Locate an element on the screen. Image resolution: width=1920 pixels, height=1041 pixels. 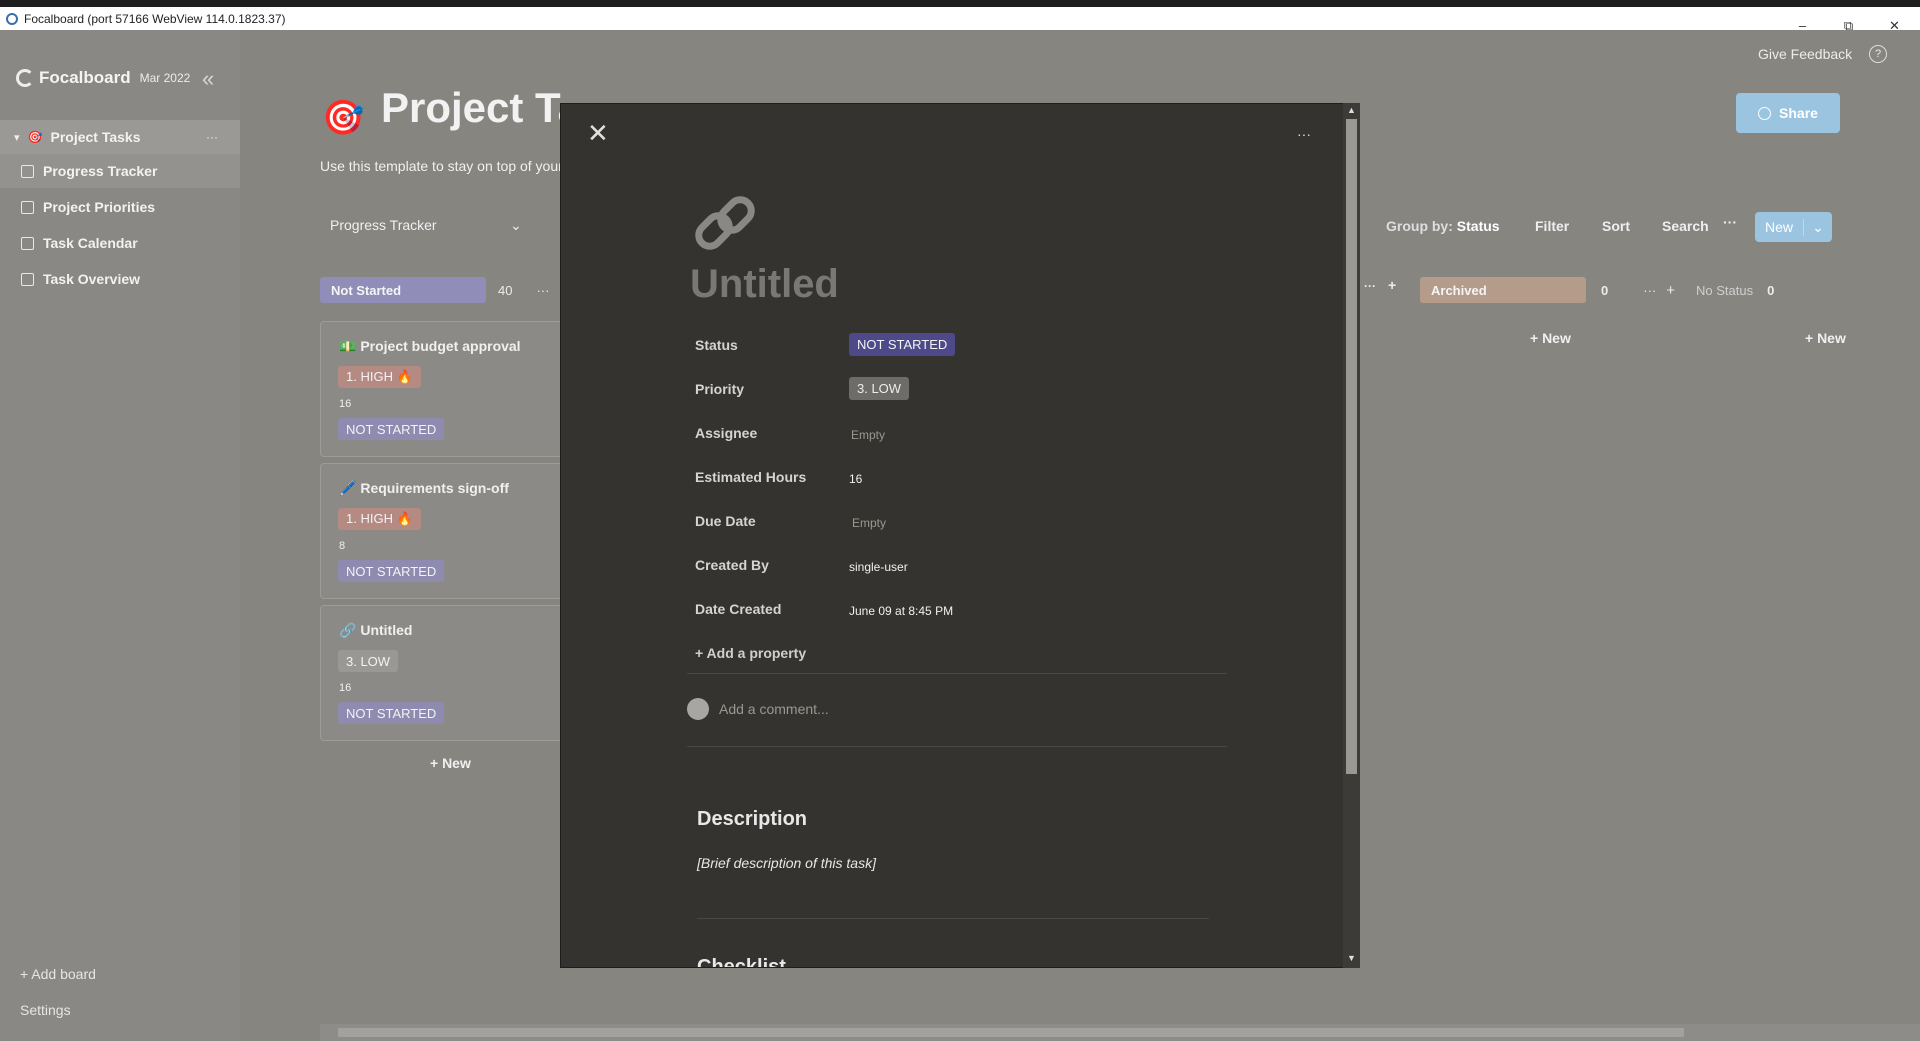
property-label-due-date: Due Date is located at coordinates (725, 521).